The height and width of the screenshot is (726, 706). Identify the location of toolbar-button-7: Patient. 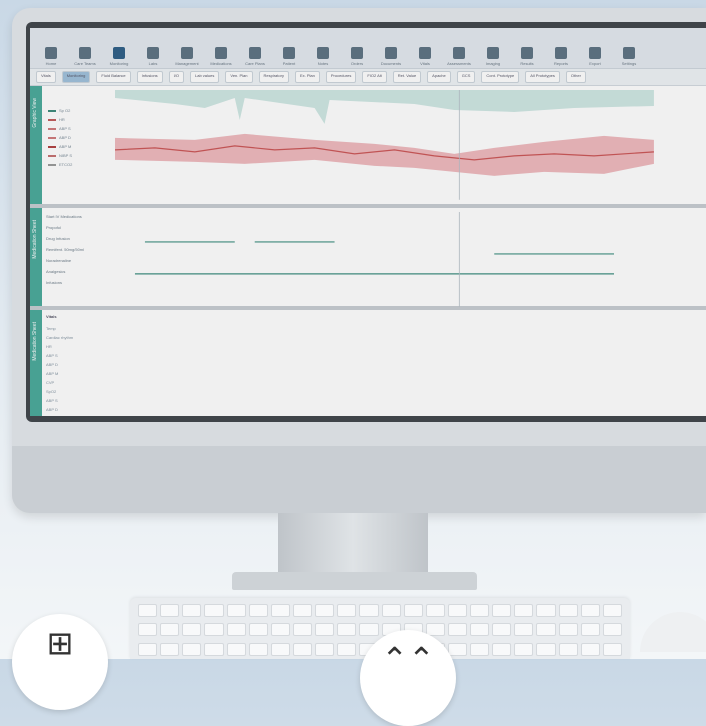
(289, 56).